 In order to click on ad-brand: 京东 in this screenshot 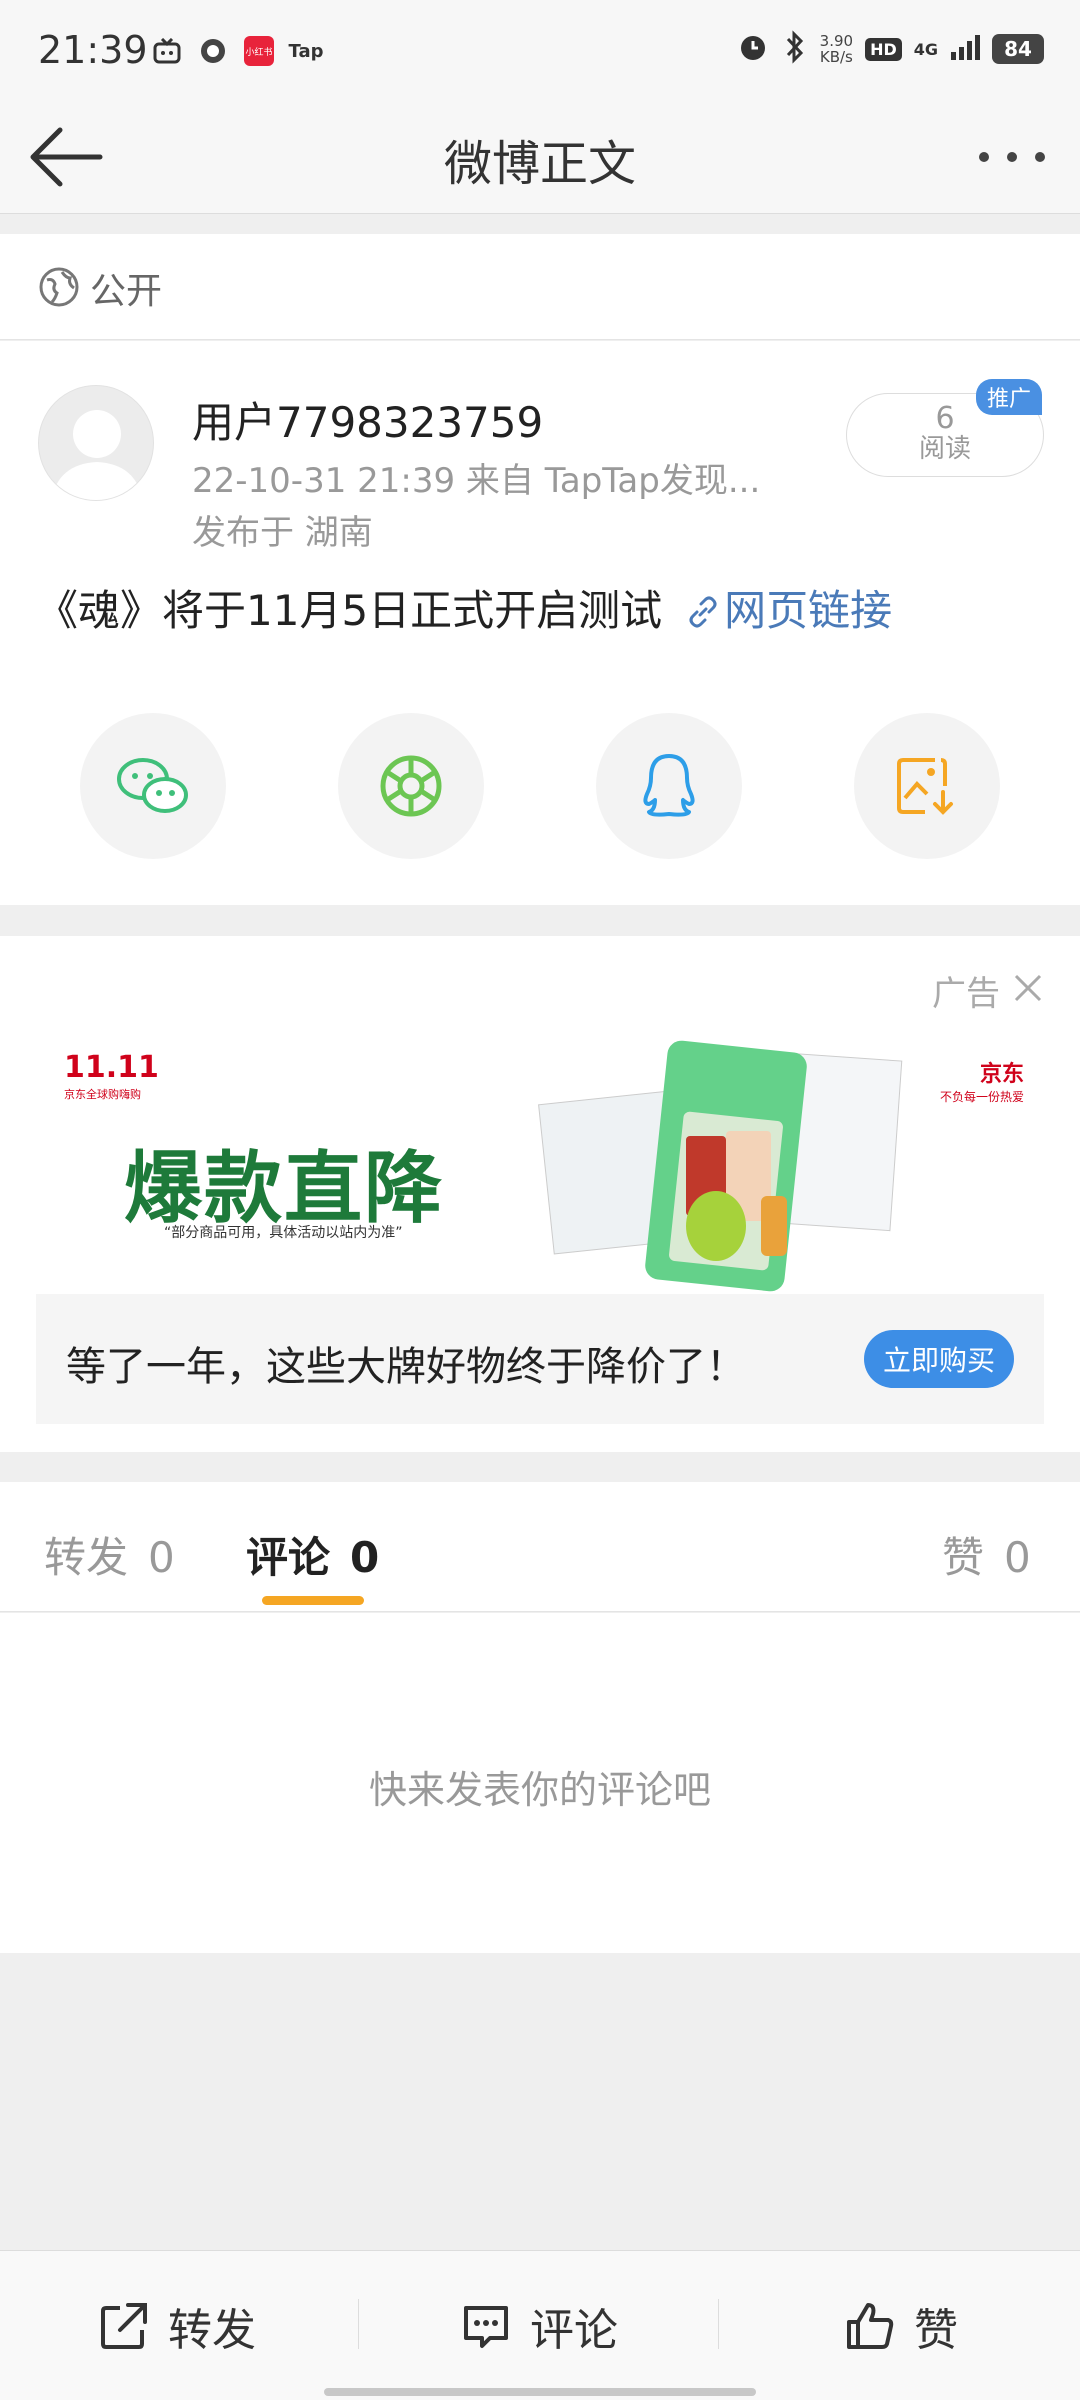, I will do `click(1001, 1074)`.